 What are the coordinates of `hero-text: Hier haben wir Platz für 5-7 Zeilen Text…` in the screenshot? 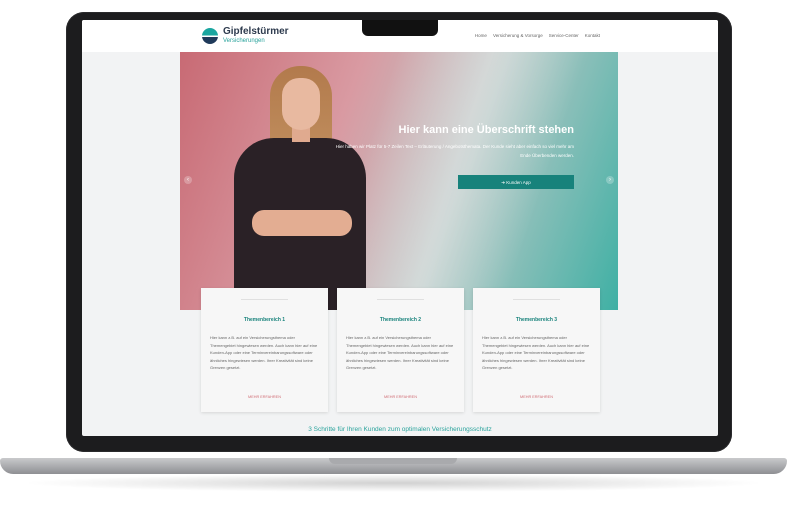 It's located at (454, 151).